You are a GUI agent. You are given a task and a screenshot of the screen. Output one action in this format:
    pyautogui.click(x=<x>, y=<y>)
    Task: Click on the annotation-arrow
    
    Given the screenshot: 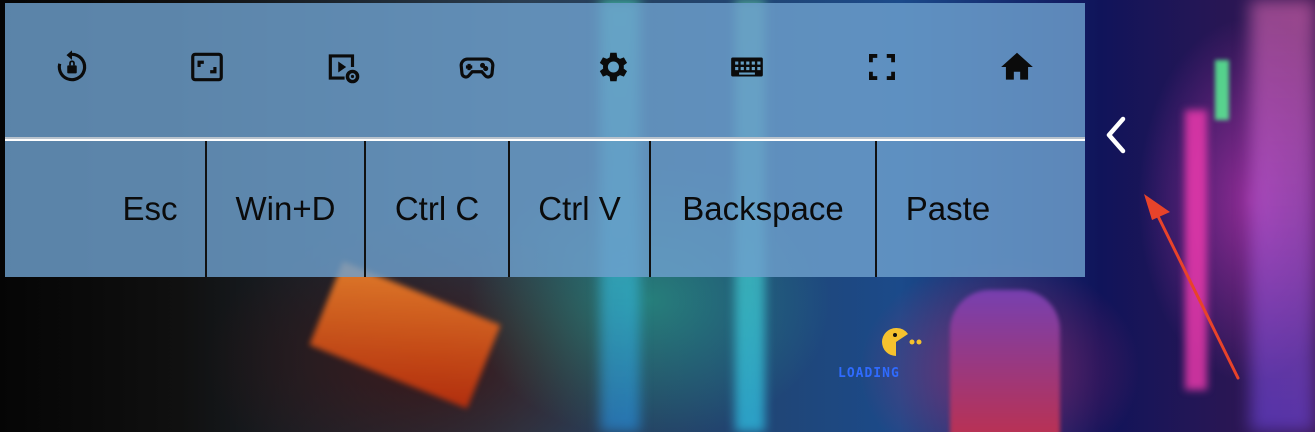 What is the action you would take?
    pyautogui.click(x=1192, y=287)
    